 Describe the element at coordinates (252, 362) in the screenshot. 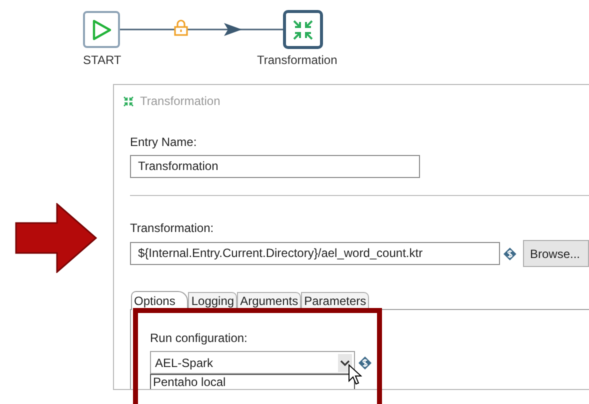

I see `dropdown: AEL-Spark` at that location.